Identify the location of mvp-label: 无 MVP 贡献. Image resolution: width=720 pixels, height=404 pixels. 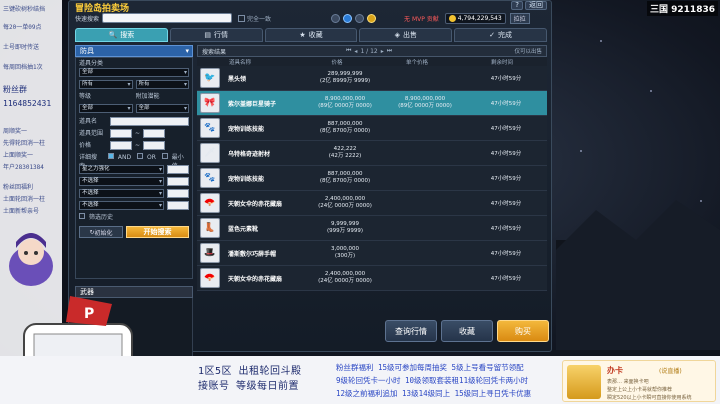
(421, 19).